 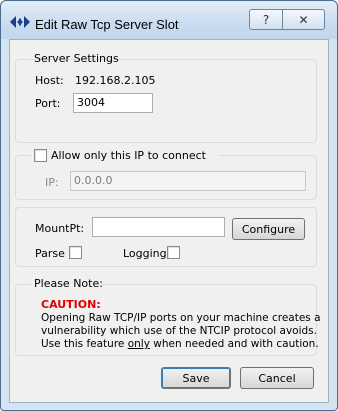 I want to click on logging-label: Logging, so click(x=145, y=253).